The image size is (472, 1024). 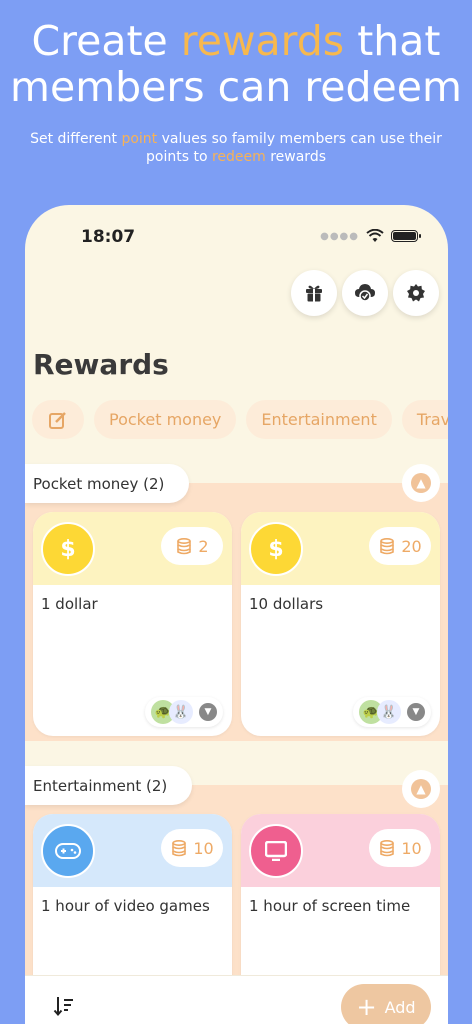 I want to click on reward-title: 1 hour of screen time, so click(x=330, y=906).